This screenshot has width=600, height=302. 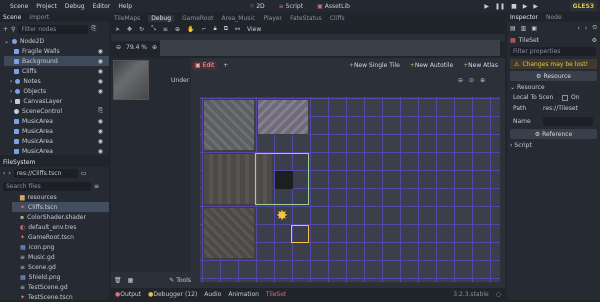 What do you see at coordinates (53, 29) in the screenshot?
I see `filter-nodes-input: Filter nodes` at bounding box center [53, 29].